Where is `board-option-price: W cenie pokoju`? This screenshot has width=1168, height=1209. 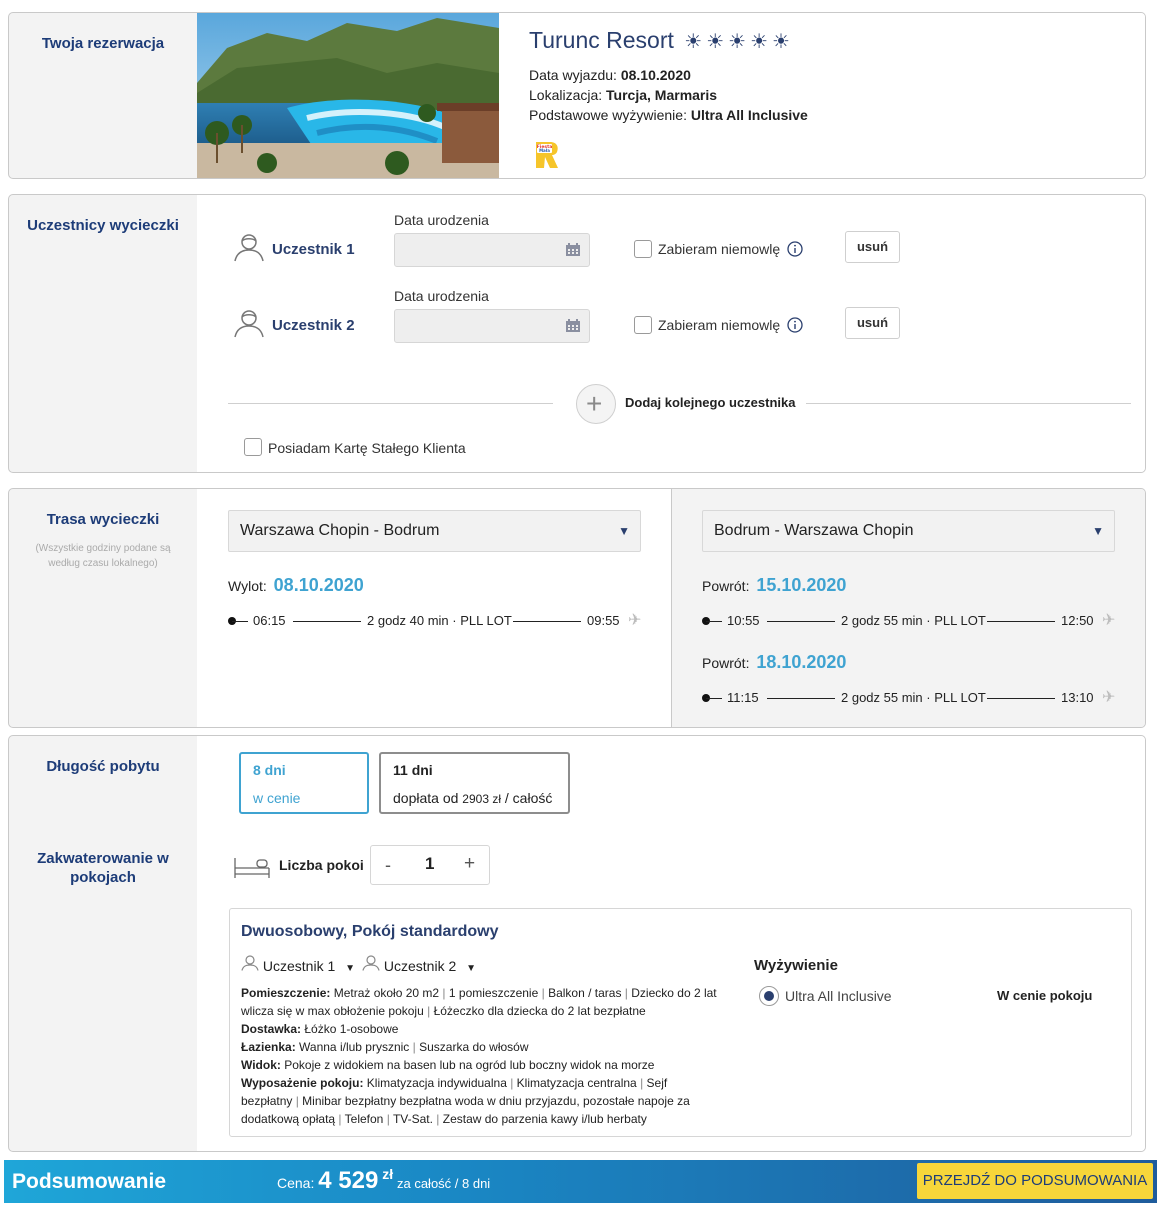
board-option-price: W cenie pokoju is located at coordinates (1045, 995).